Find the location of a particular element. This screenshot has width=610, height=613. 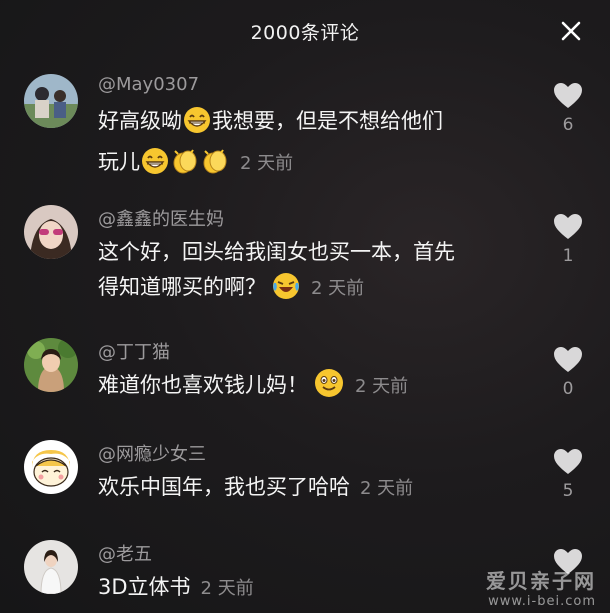

comments-header: 2000条评论 is located at coordinates (305, 31).